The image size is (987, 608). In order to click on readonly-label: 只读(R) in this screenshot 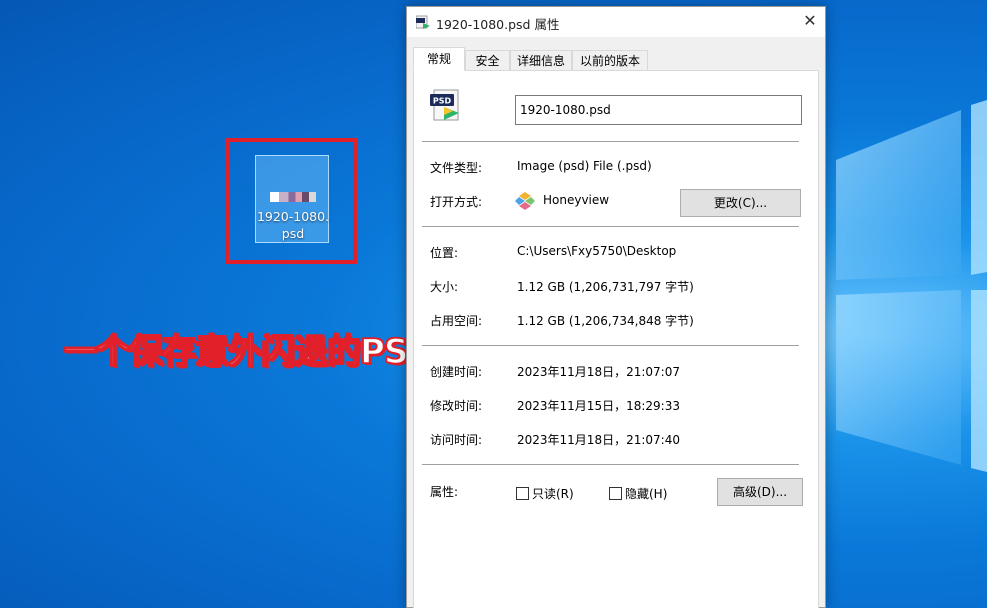, I will do `click(553, 493)`.